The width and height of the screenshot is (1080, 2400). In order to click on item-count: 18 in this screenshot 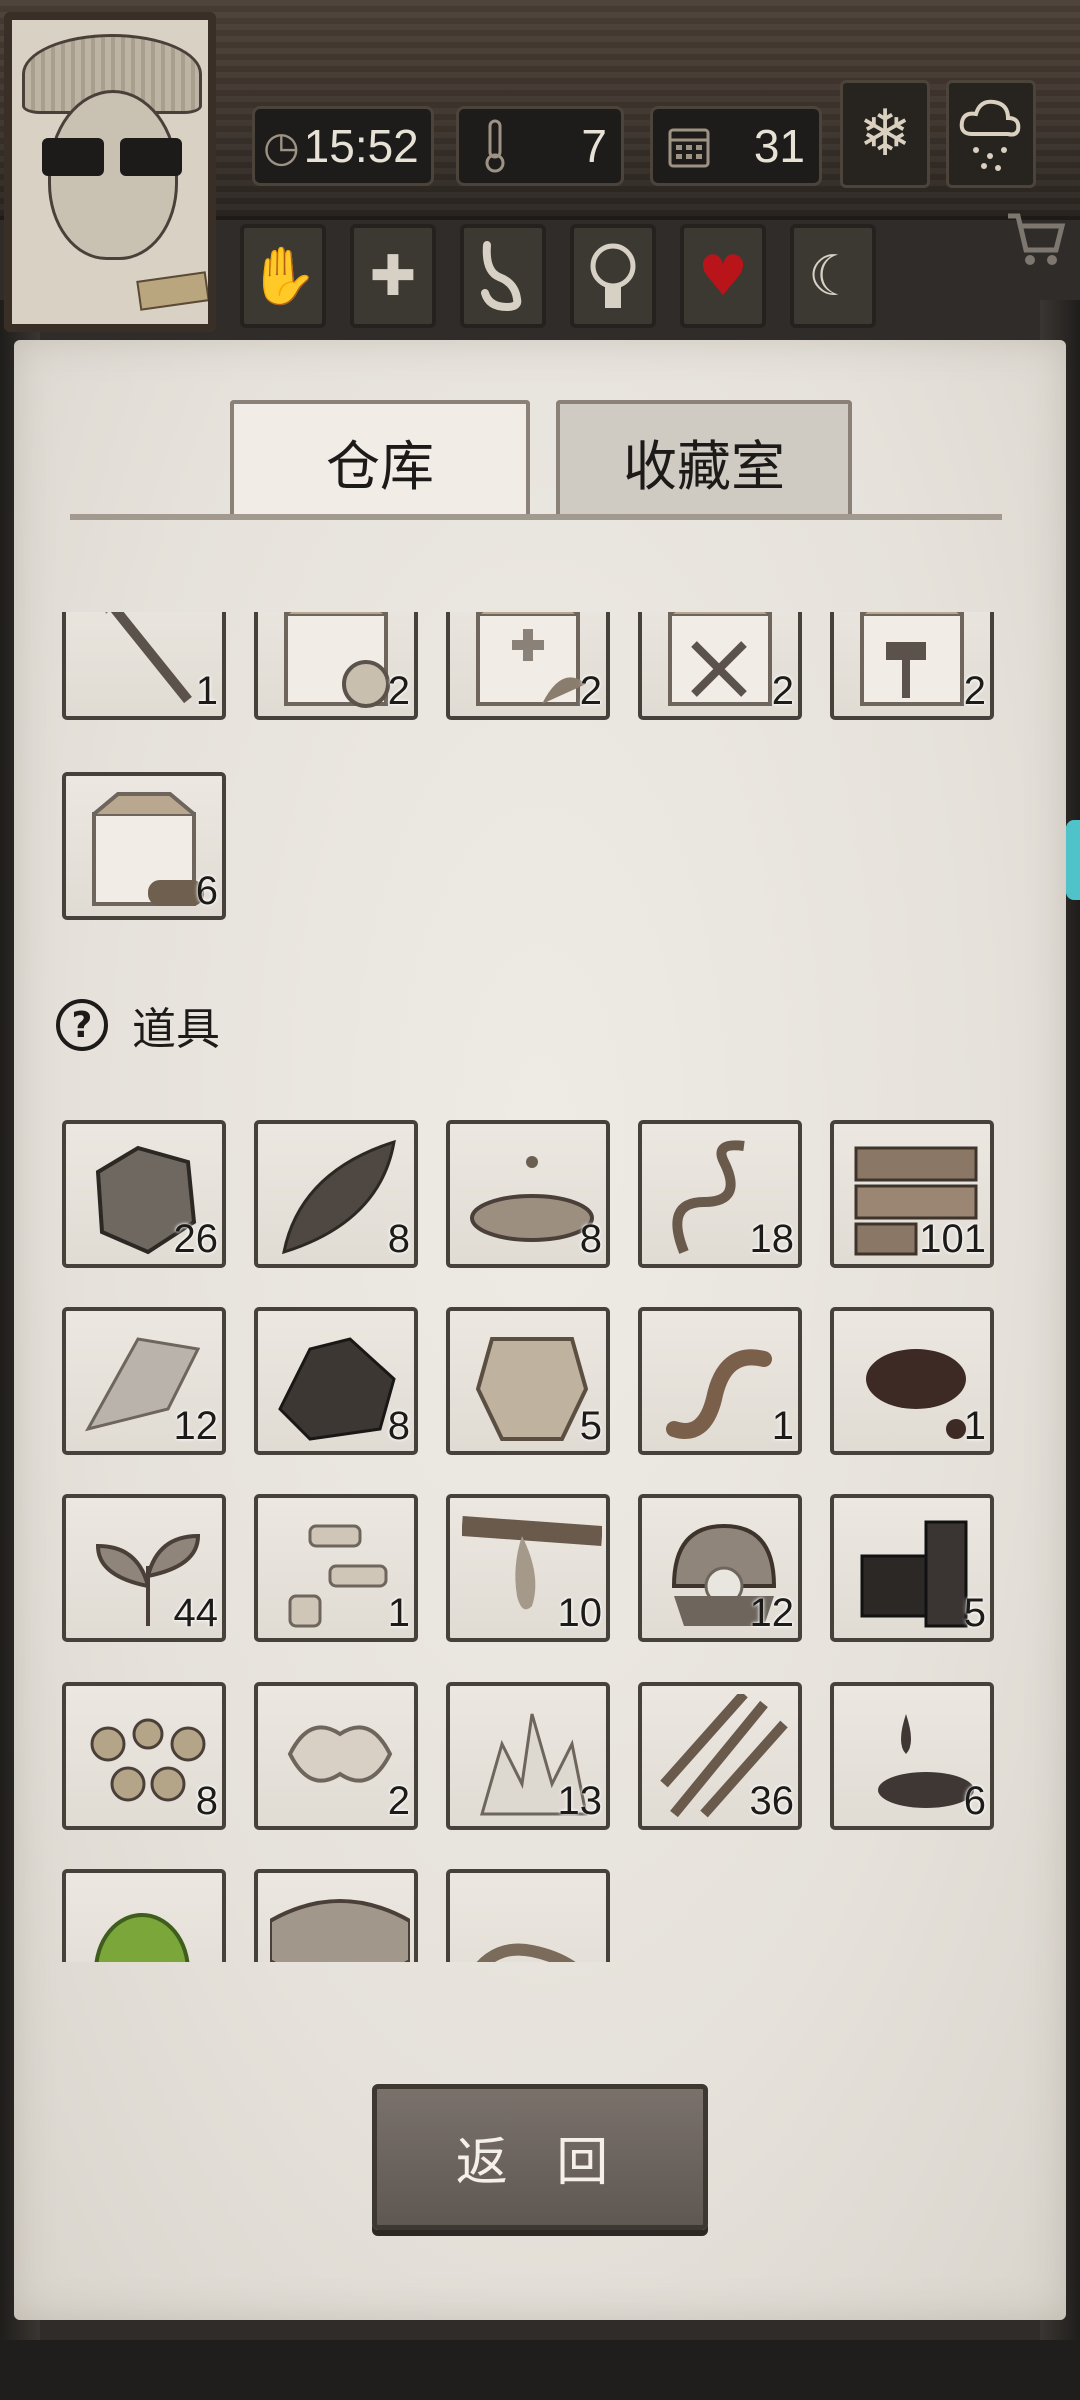, I will do `click(772, 1239)`.